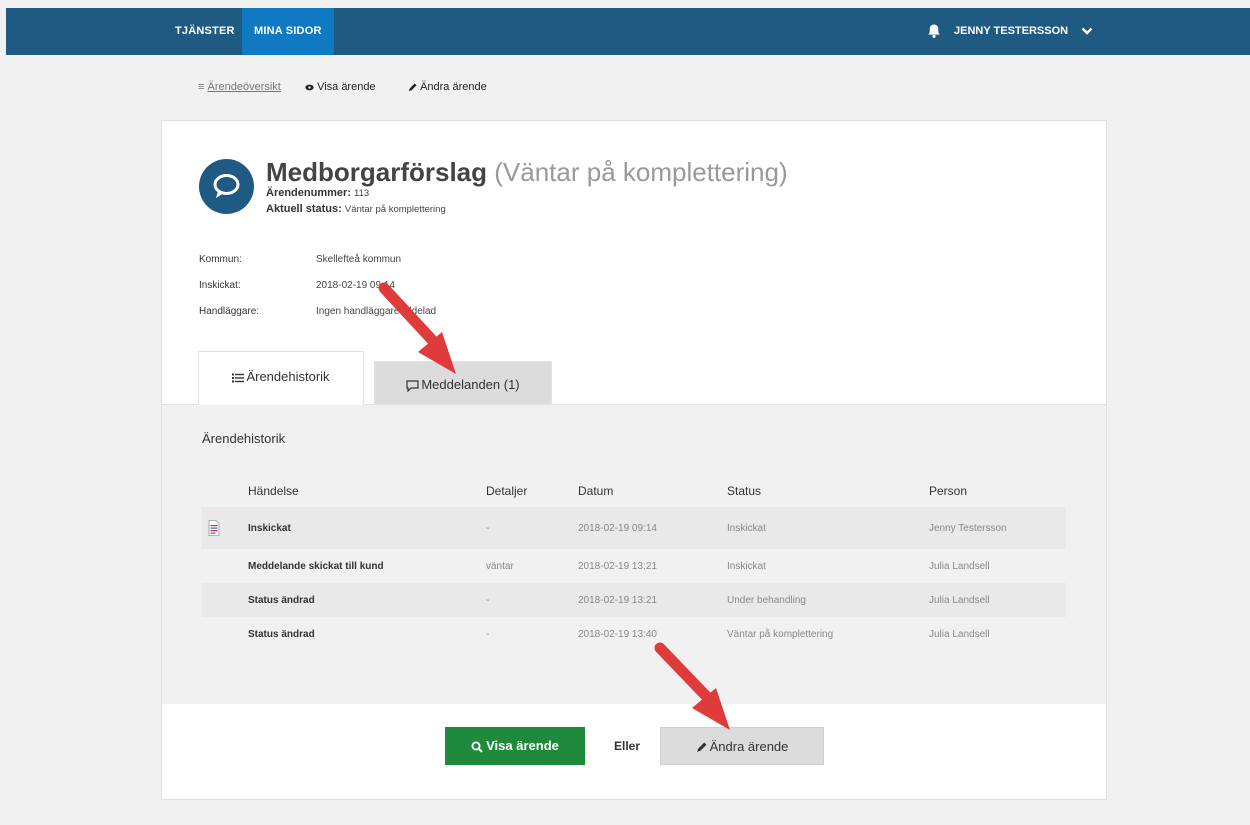 This screenshot has width=1250, height=825. What do you see at coordinates (1011, 31) in the screenshot?
I see `user-menu: JENNY TESTERSSON` at bounding box center [1011, 31].